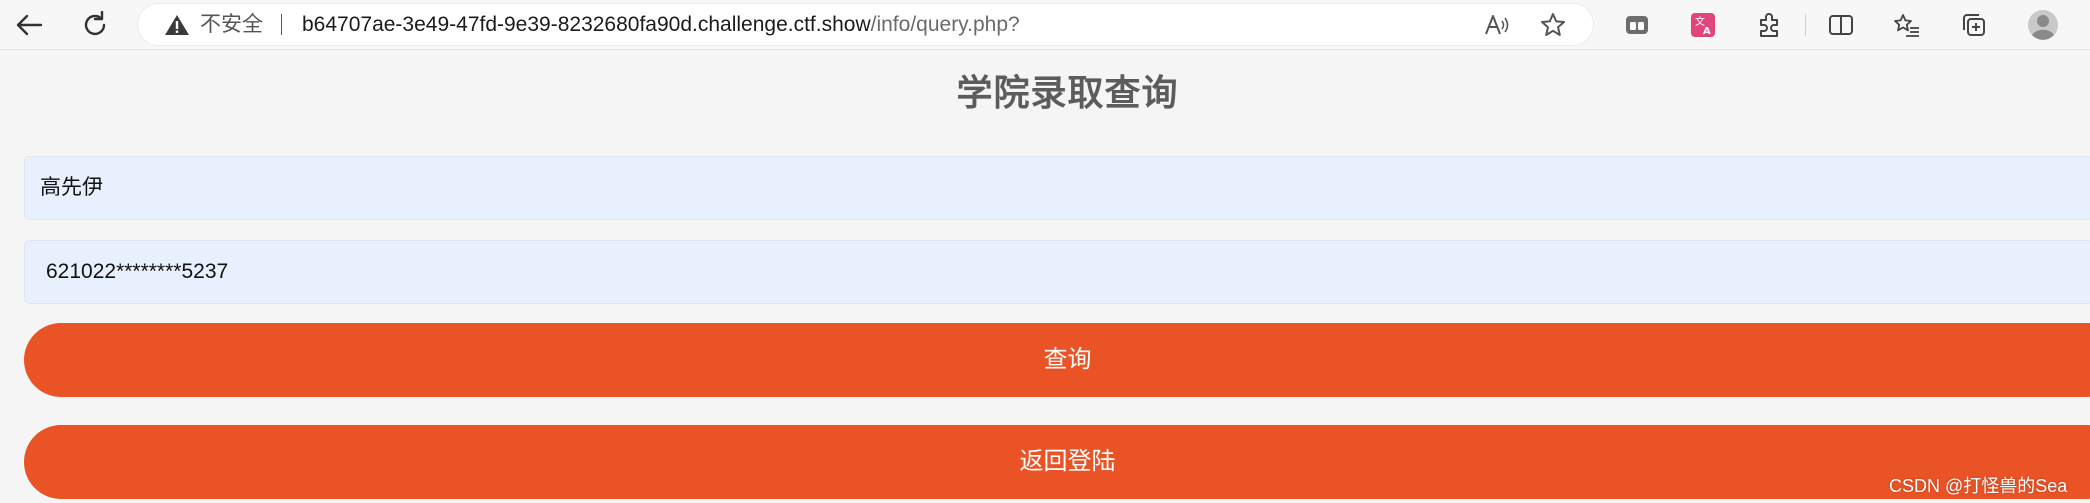 The height and width of the screenshot is (503, 2090). Describe the element at coordinates (1907, 25) in the screenshot. I see `favorites-icon` at that location.